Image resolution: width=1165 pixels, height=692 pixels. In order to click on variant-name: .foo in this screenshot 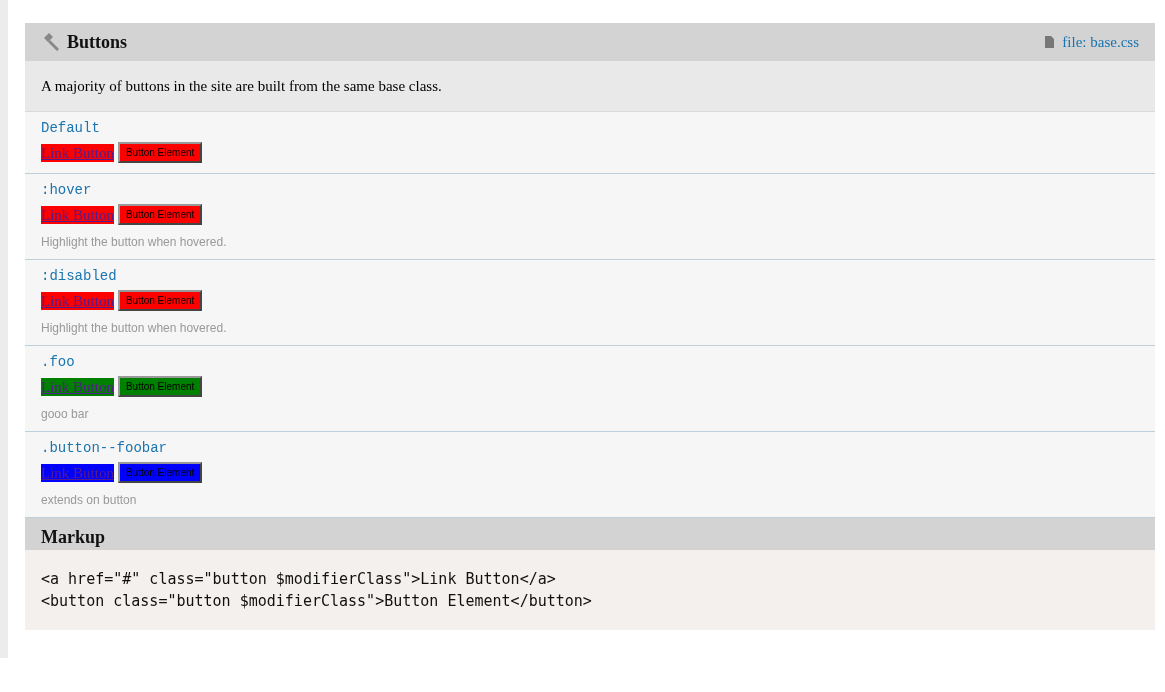, I will do `click(58, 362)`.